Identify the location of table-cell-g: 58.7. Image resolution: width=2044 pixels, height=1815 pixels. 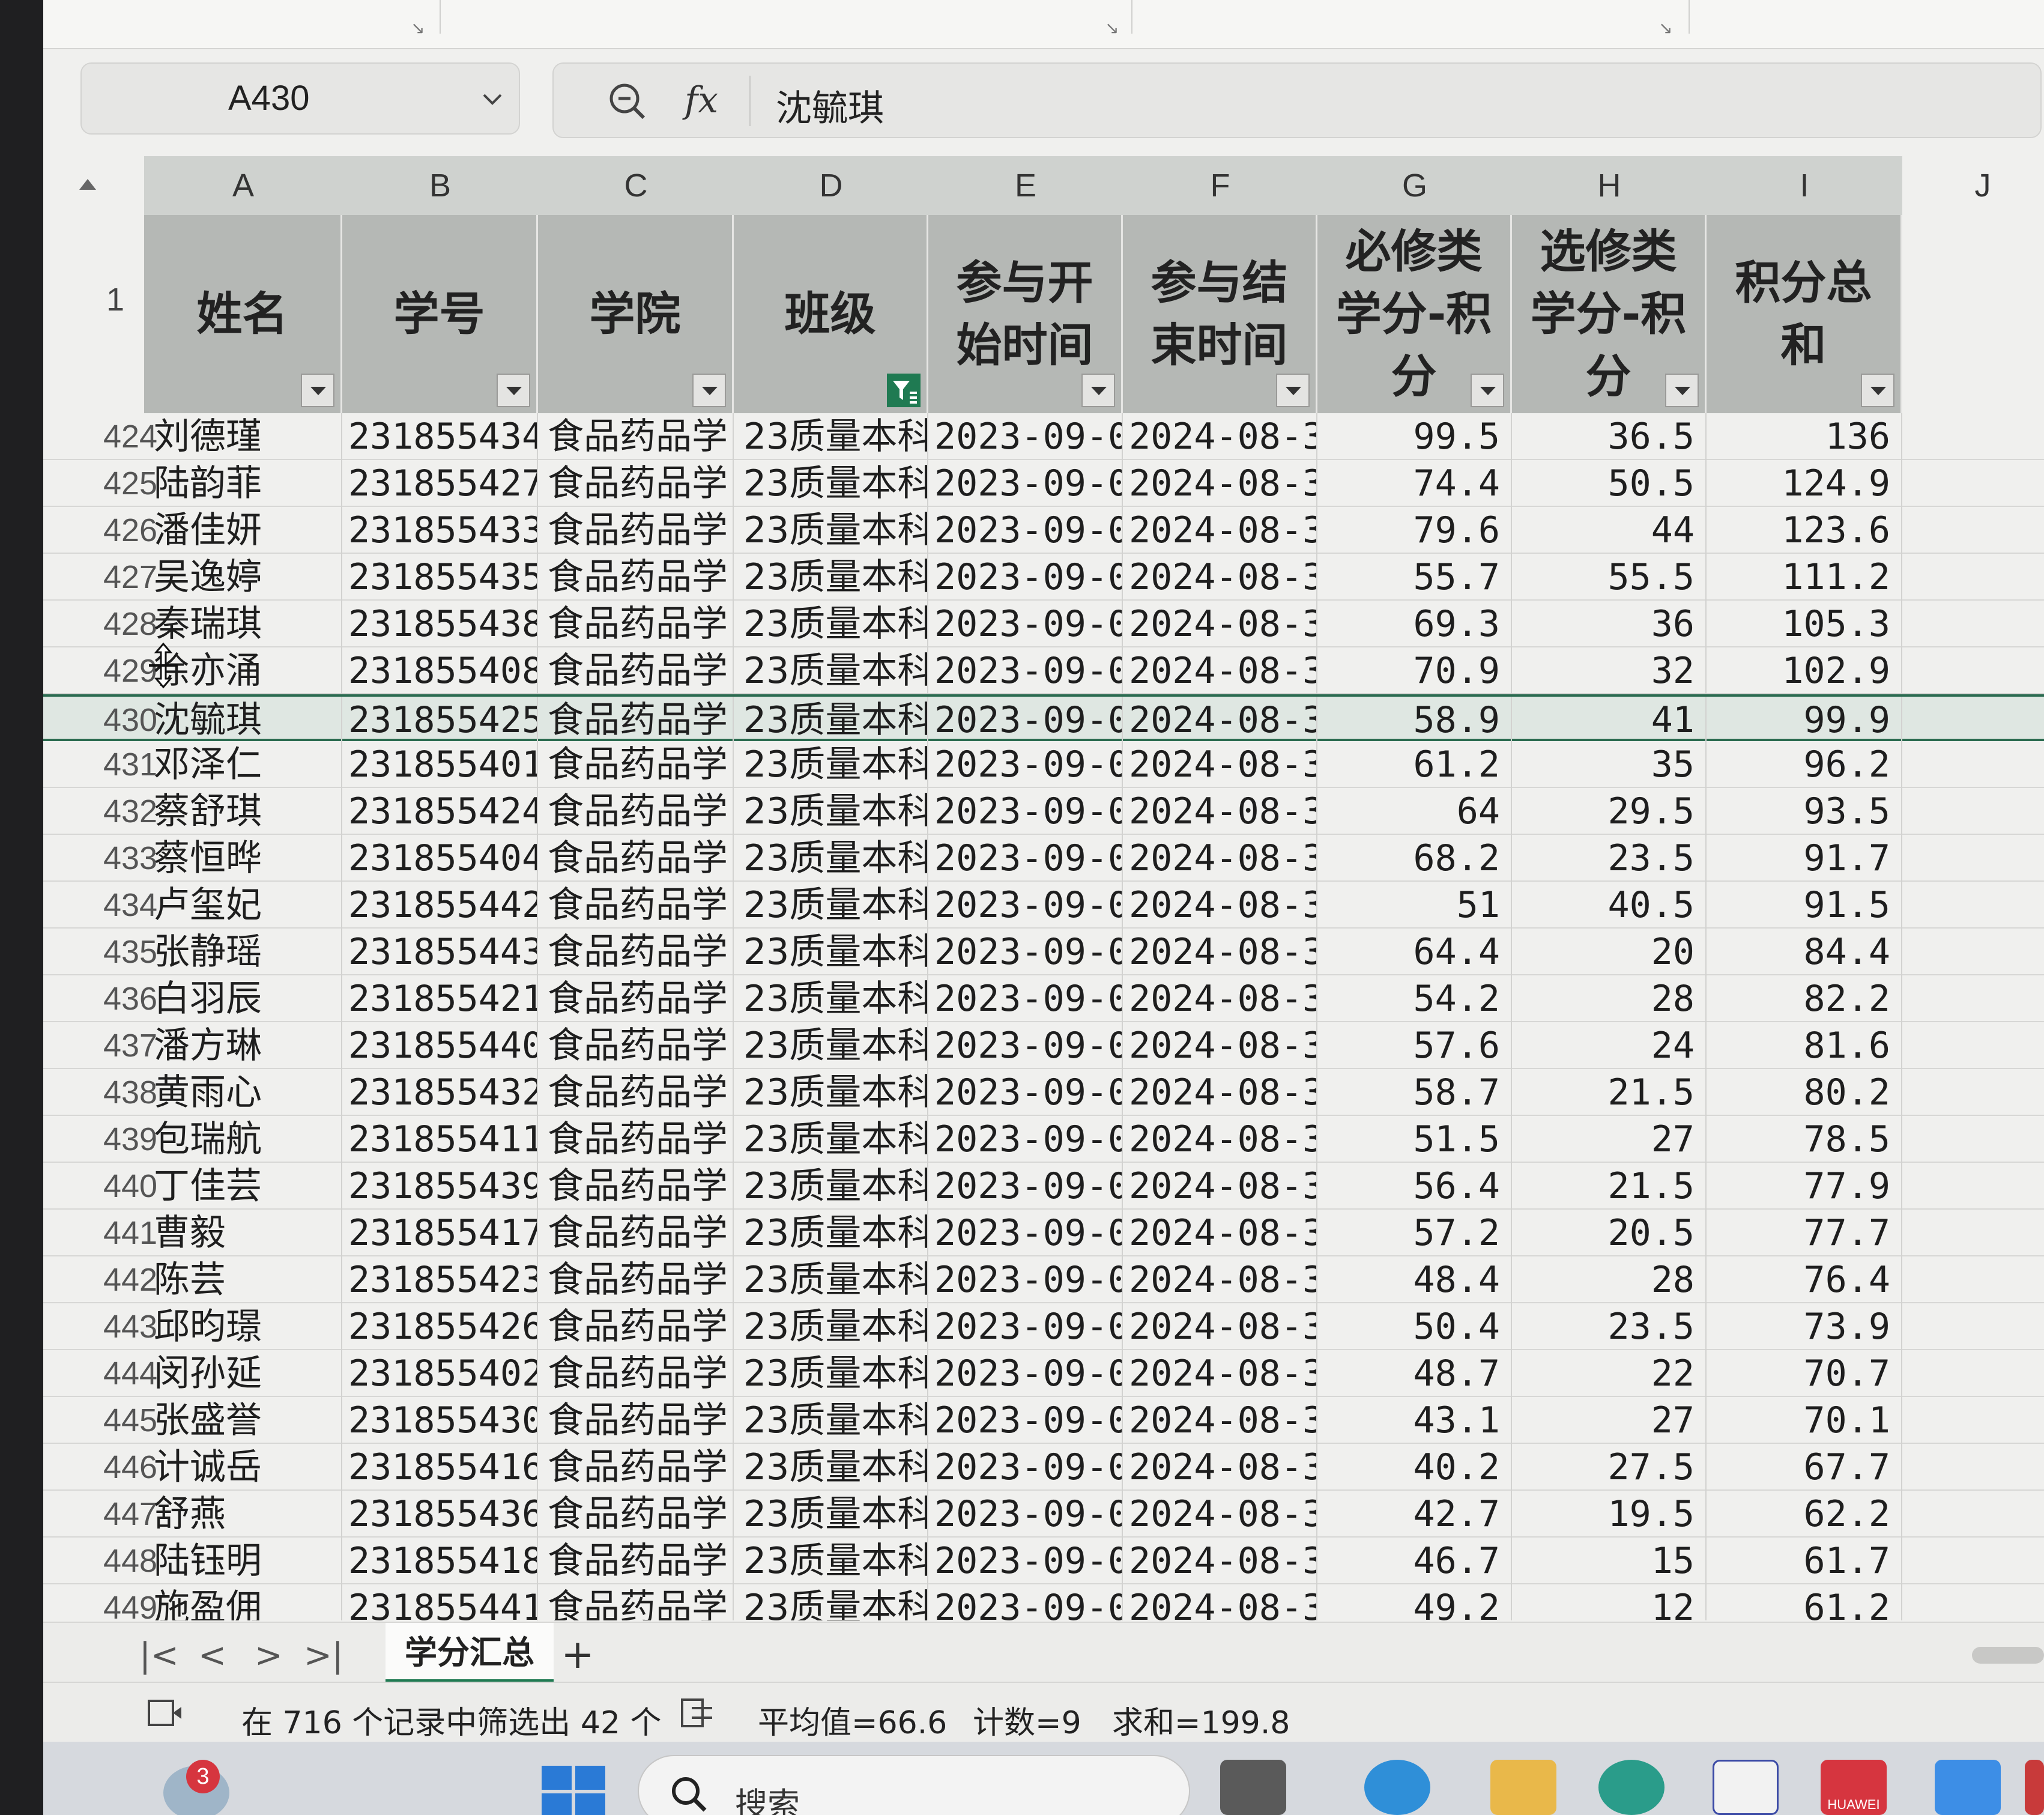
(1414, 1092).